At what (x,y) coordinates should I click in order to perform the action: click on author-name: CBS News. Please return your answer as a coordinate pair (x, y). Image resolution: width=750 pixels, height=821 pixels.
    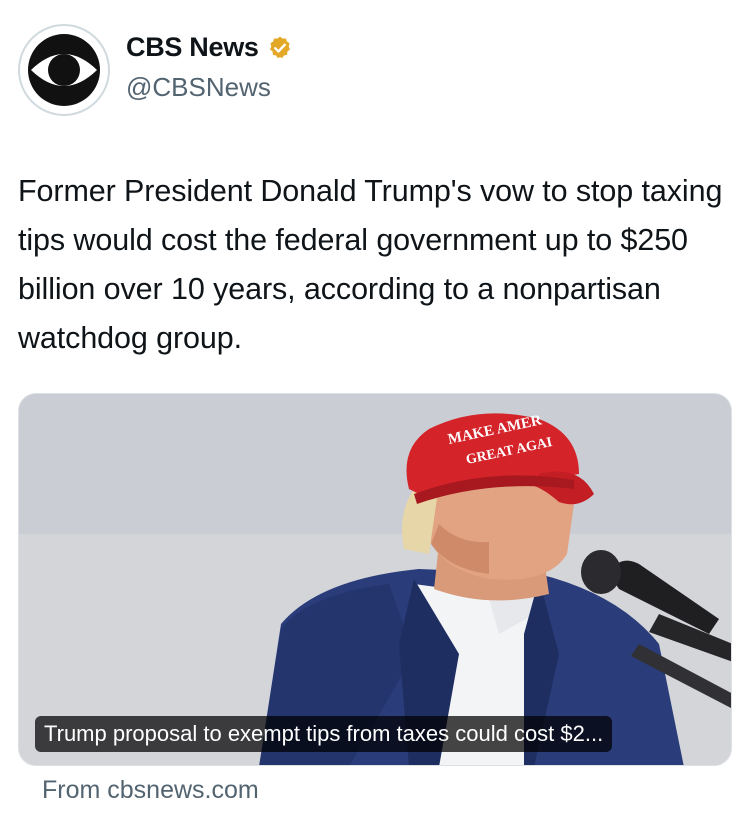
    Looking at the image, I should click on (192, 47).